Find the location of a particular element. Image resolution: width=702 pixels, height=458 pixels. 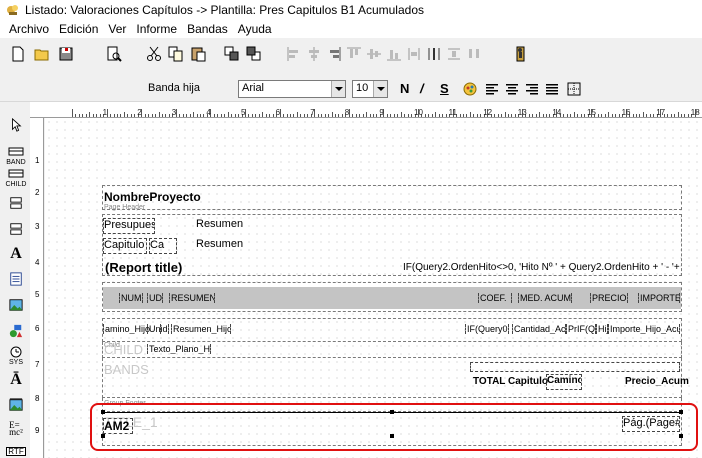

pointer-tool is located at coordinates (16, 125).